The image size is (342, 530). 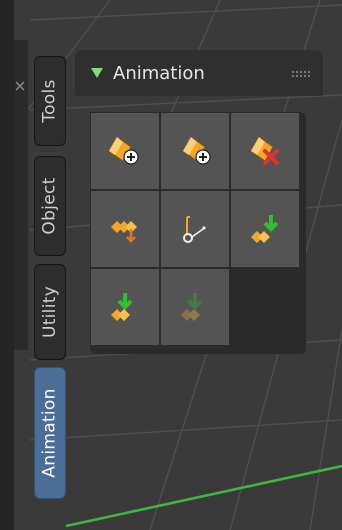 I want to click on insert-keyframe-add-icon, so click(x=196, y=150).